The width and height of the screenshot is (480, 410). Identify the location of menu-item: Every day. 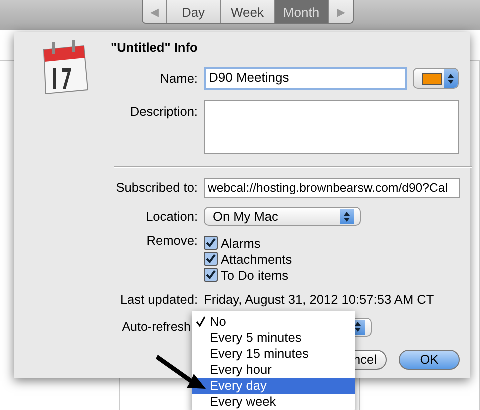
(273, 386).